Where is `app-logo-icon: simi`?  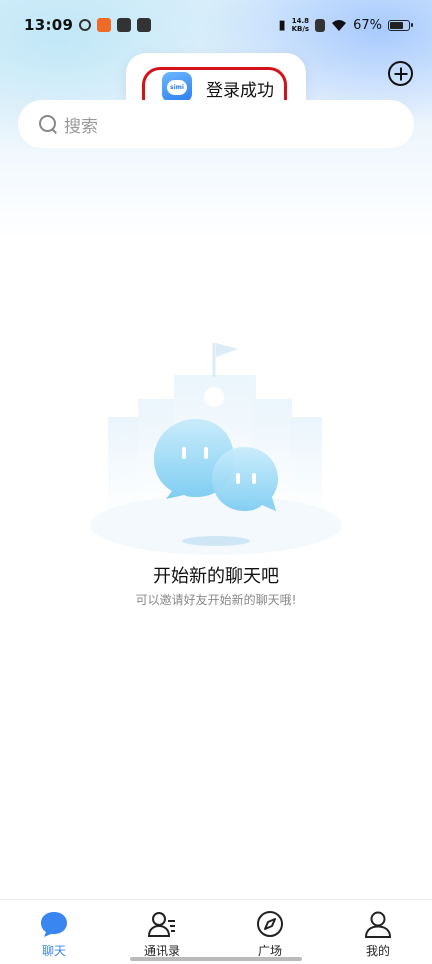
app-logo-icon: simi is located at coordinates (177, 87).